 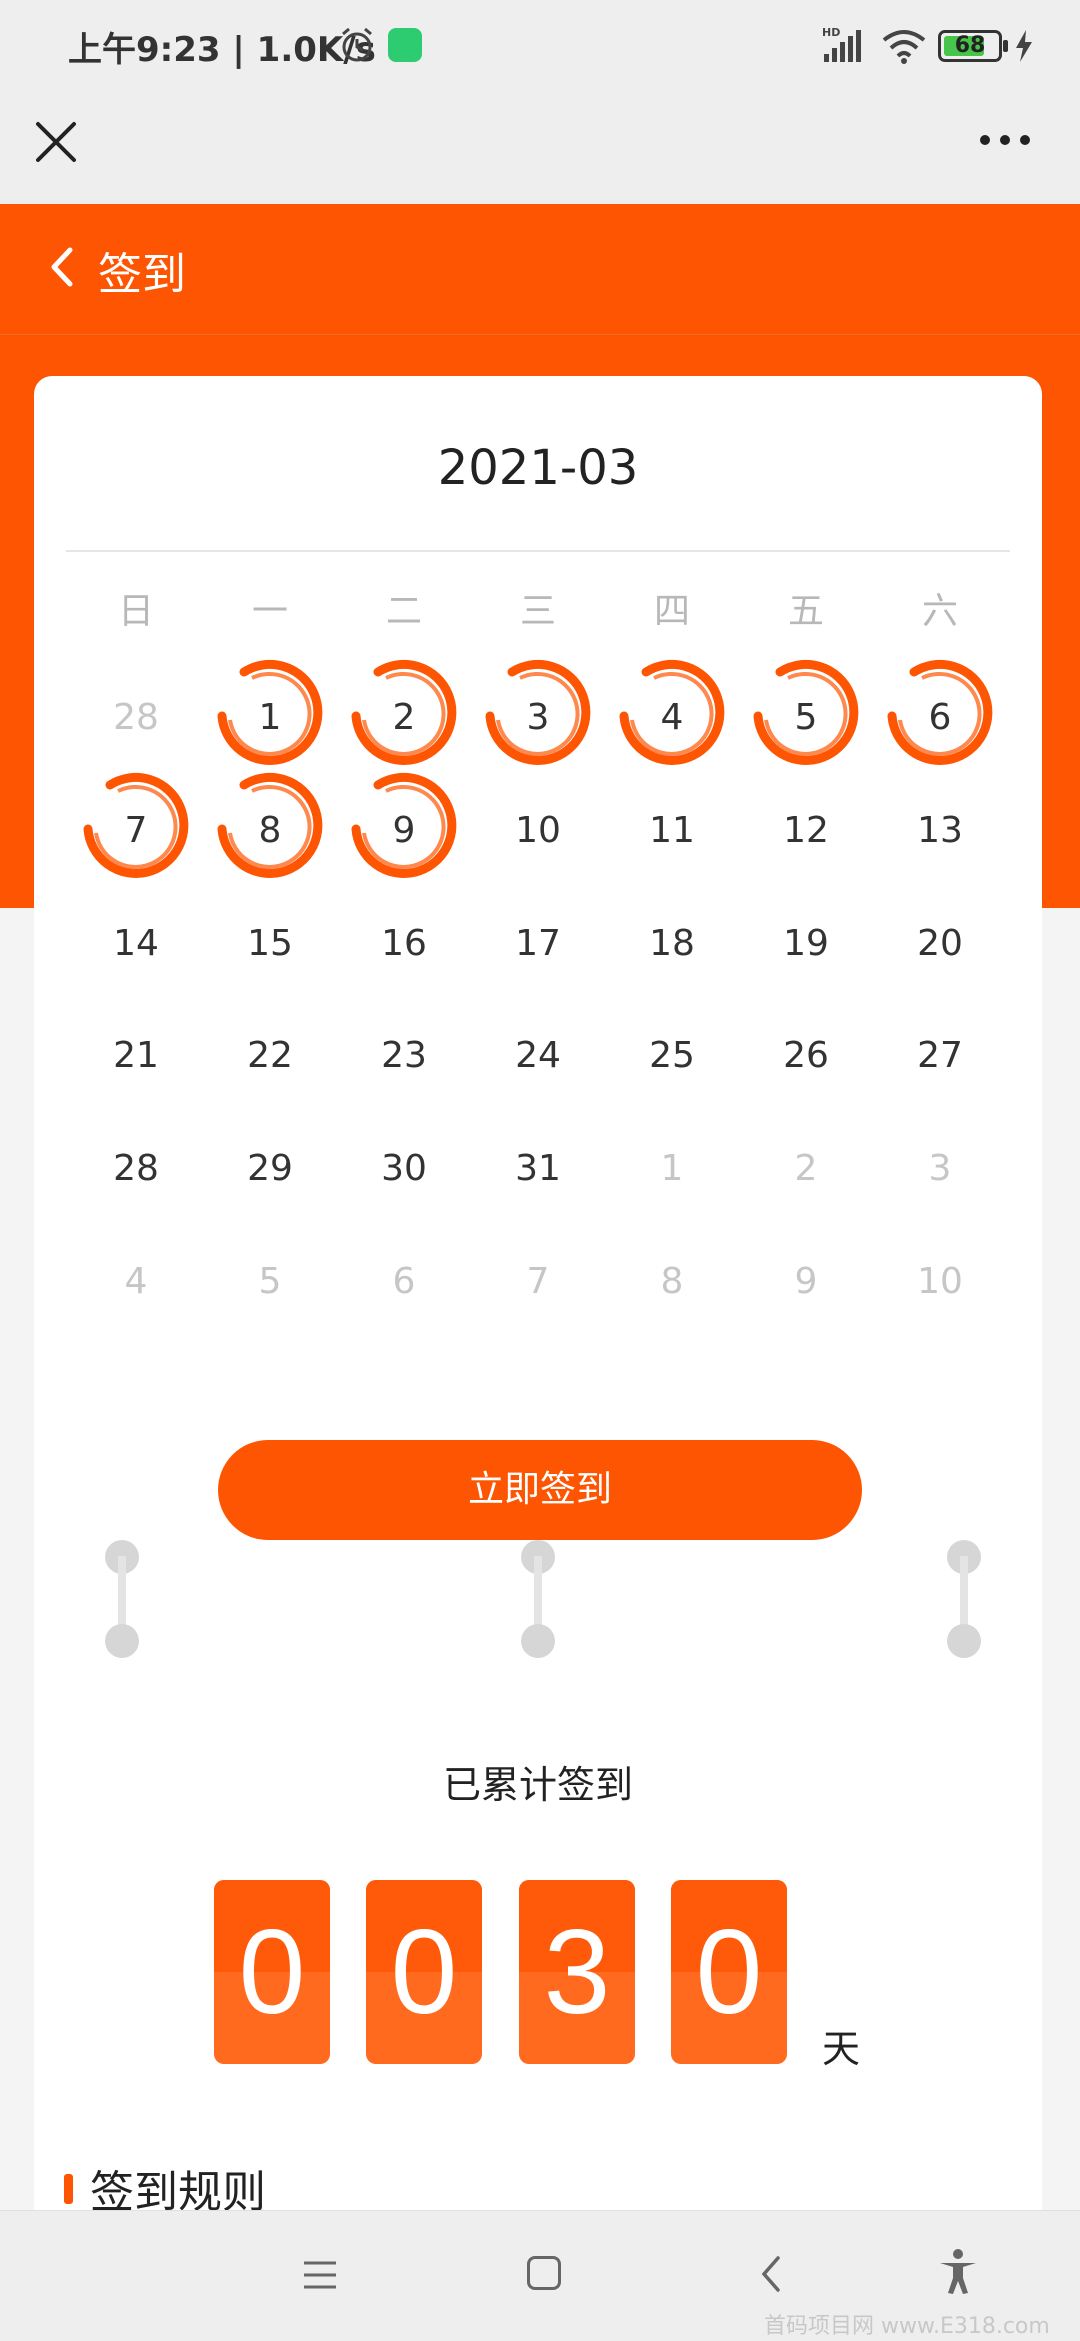 What do you see at coordinates (404, 944) in the screenshot?
I see `calendar-day: 16` at bounding box center [404, 944].